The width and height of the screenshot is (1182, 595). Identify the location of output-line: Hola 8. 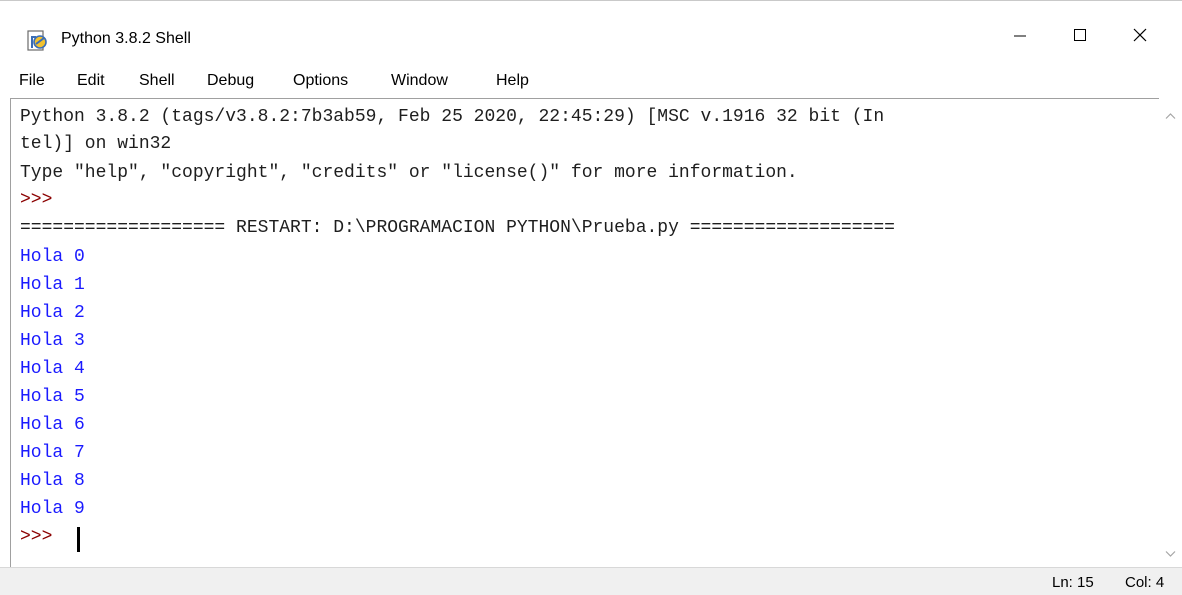
(52, 481).